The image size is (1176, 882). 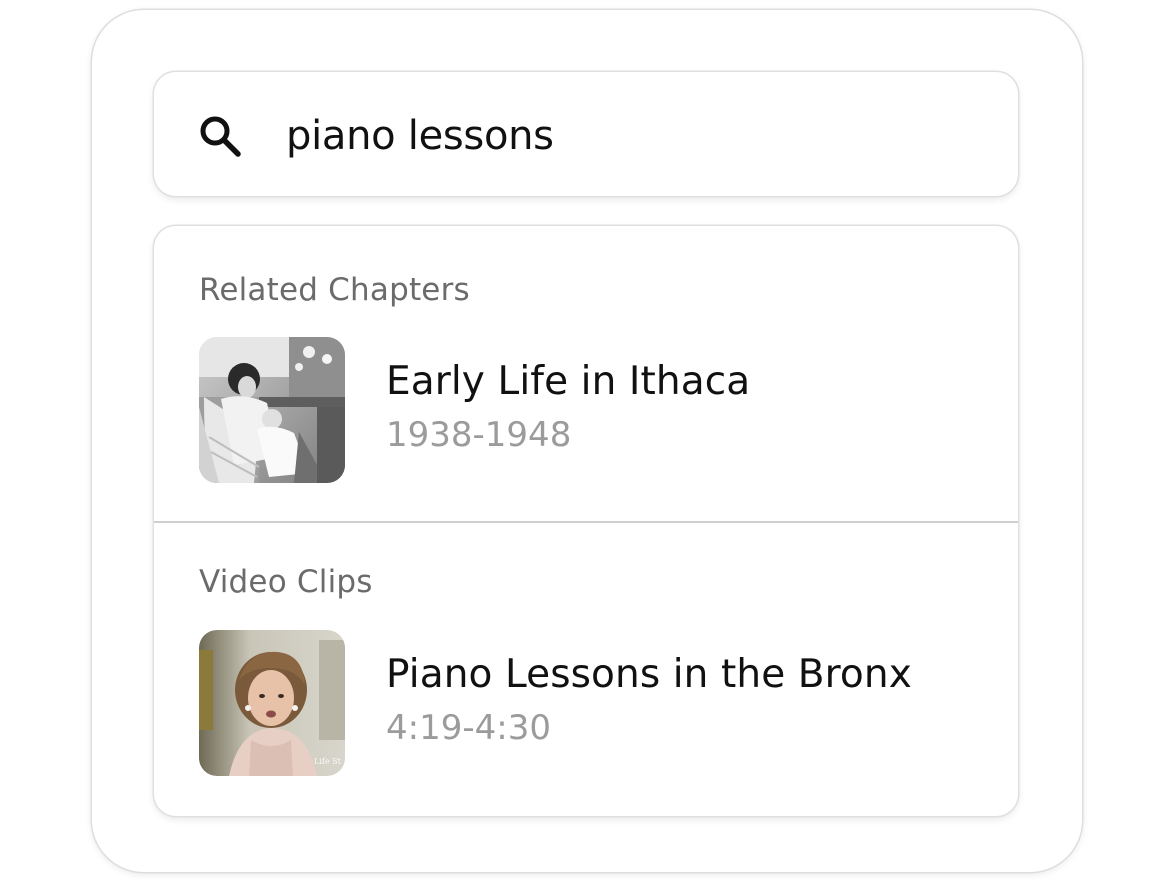 I want to click on video-thumbnail: Life St, so click(x=272, y=703).